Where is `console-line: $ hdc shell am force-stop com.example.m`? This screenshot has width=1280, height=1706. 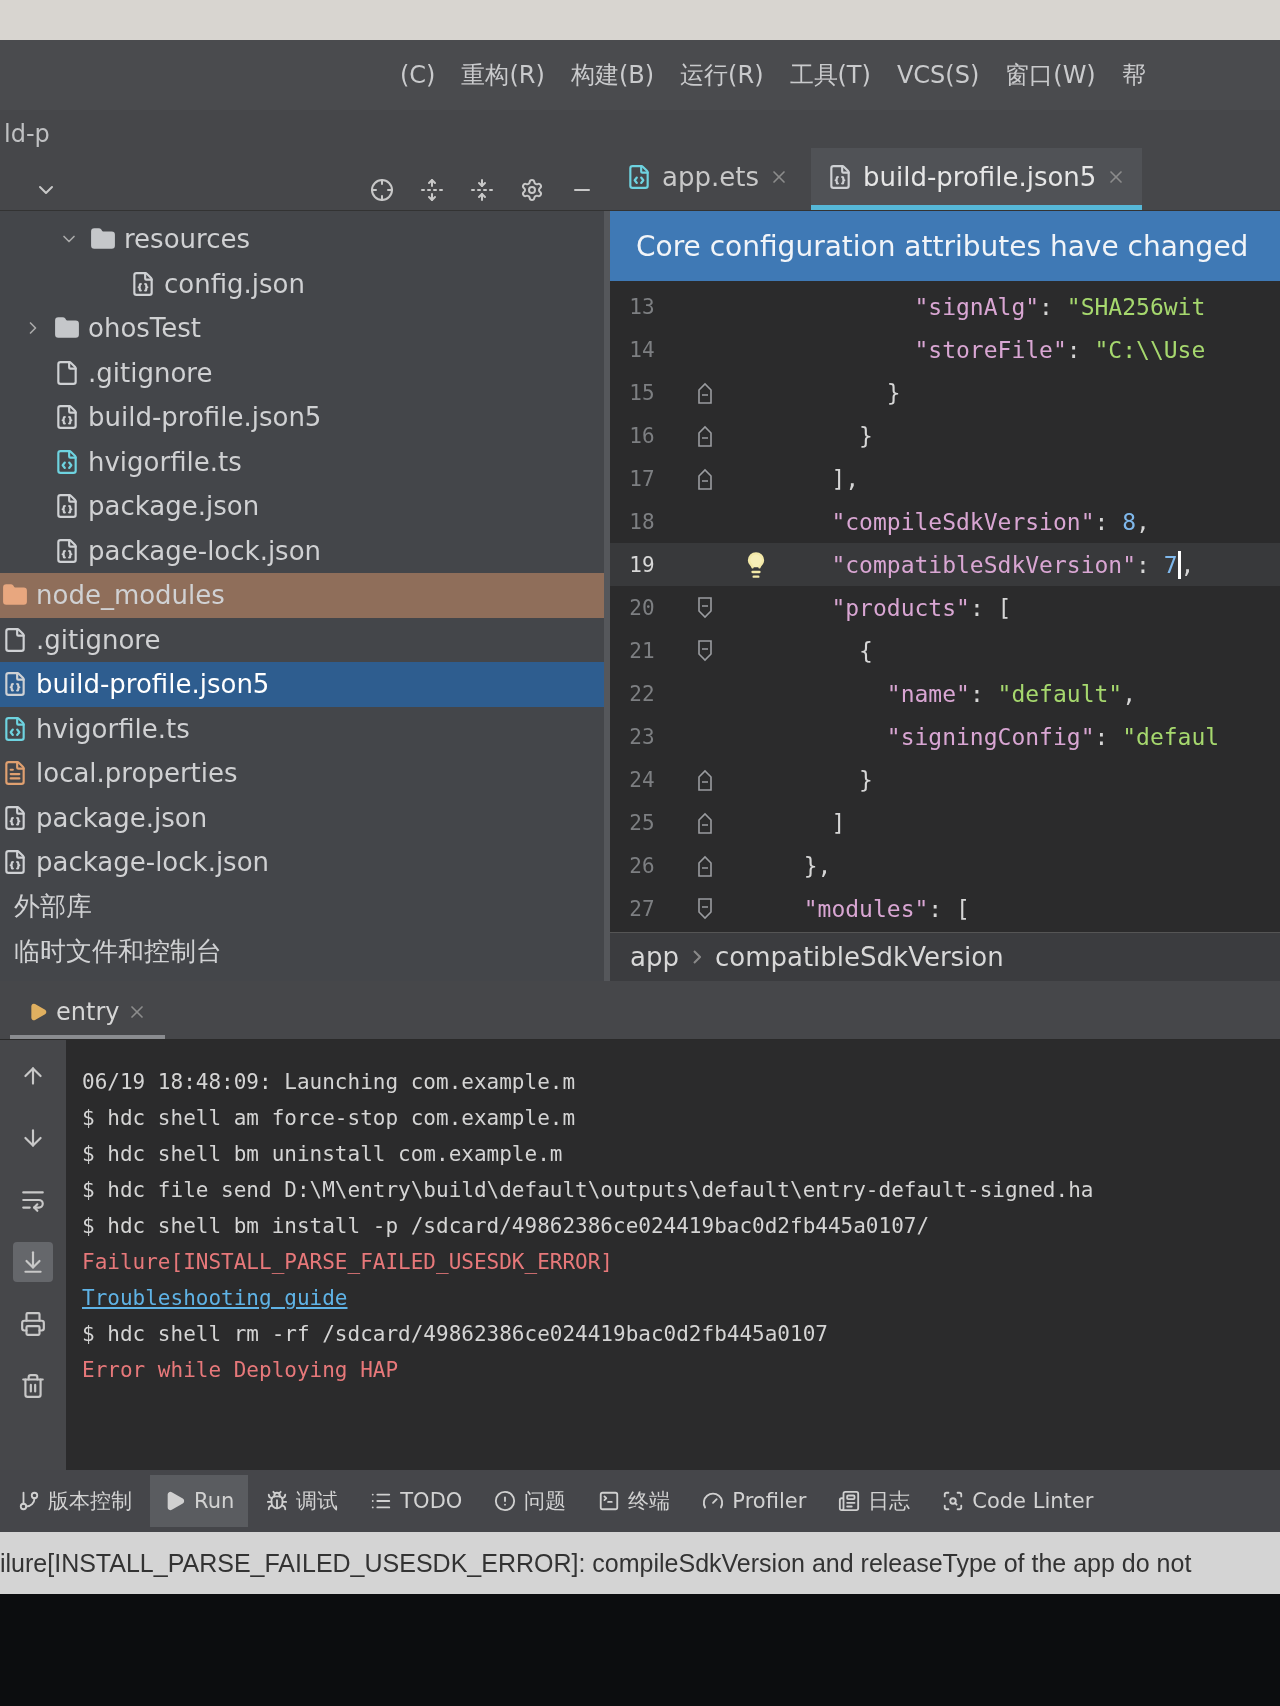
console-line: $ hdc shell am force-stop com.example.m is located at coordinates (329, 1118).